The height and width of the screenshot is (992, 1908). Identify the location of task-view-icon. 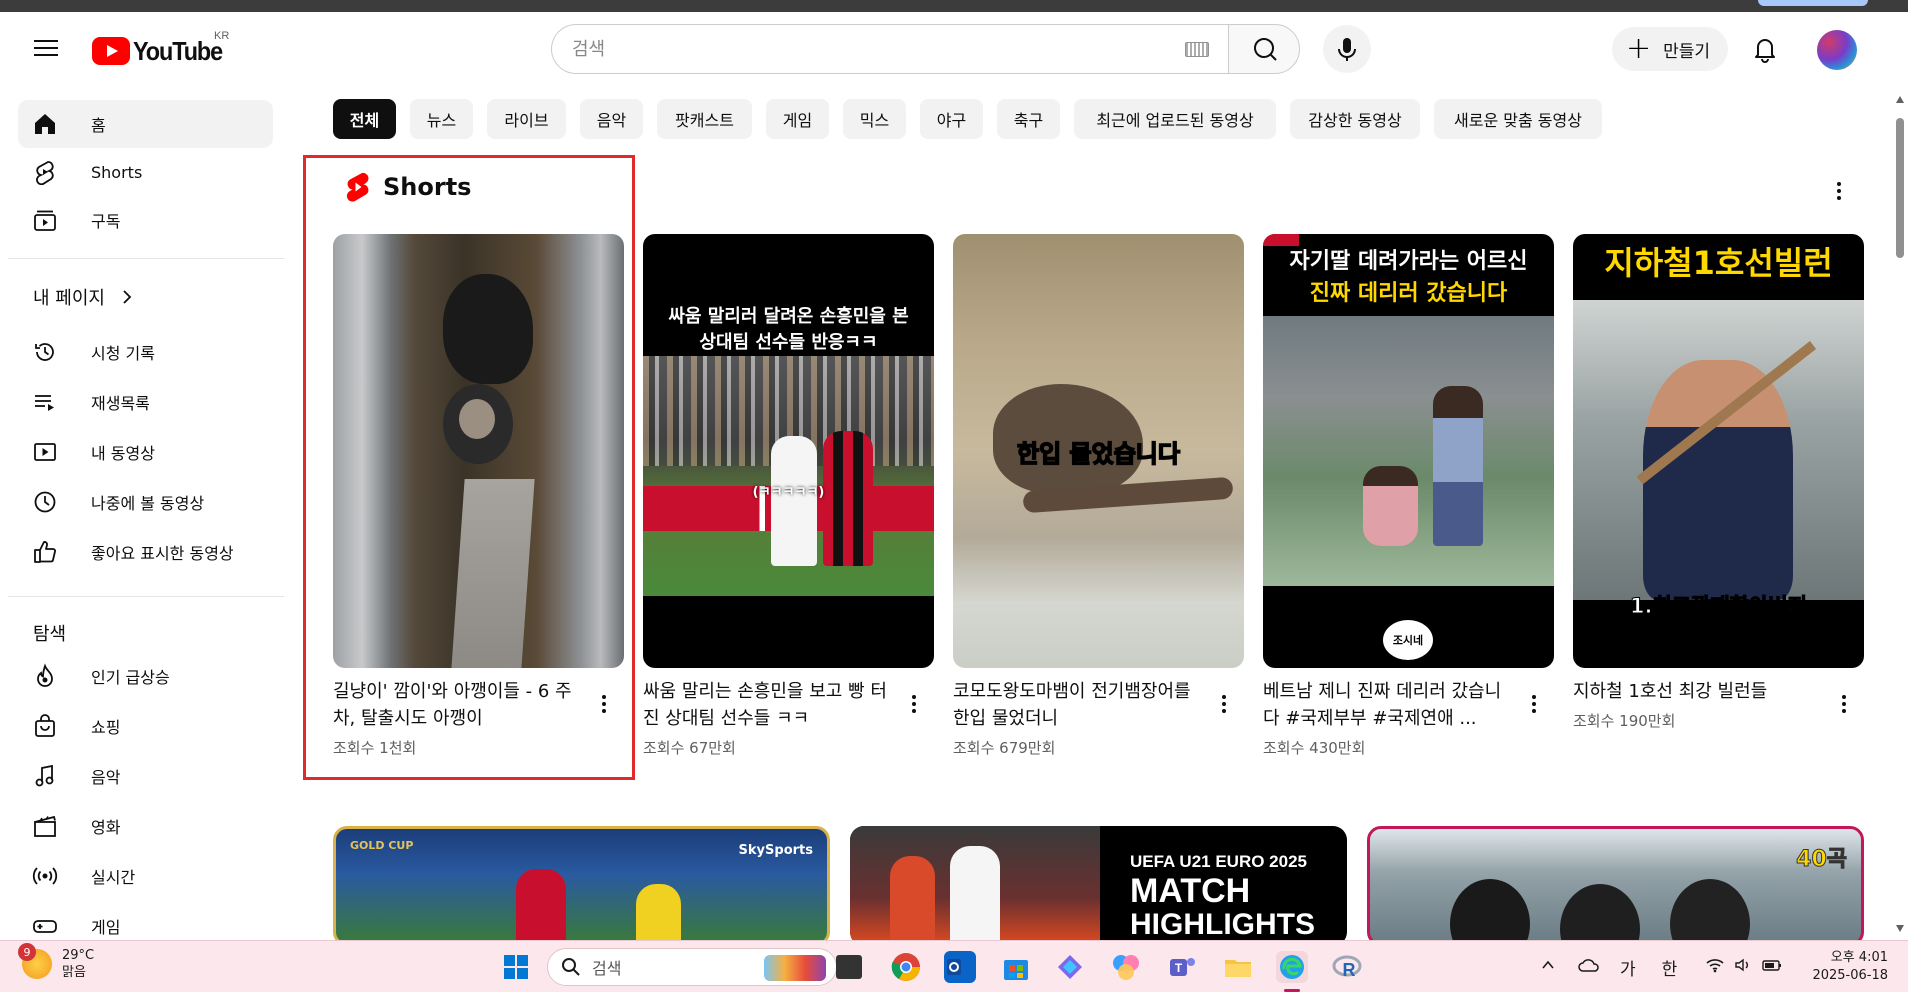
(849, 967).